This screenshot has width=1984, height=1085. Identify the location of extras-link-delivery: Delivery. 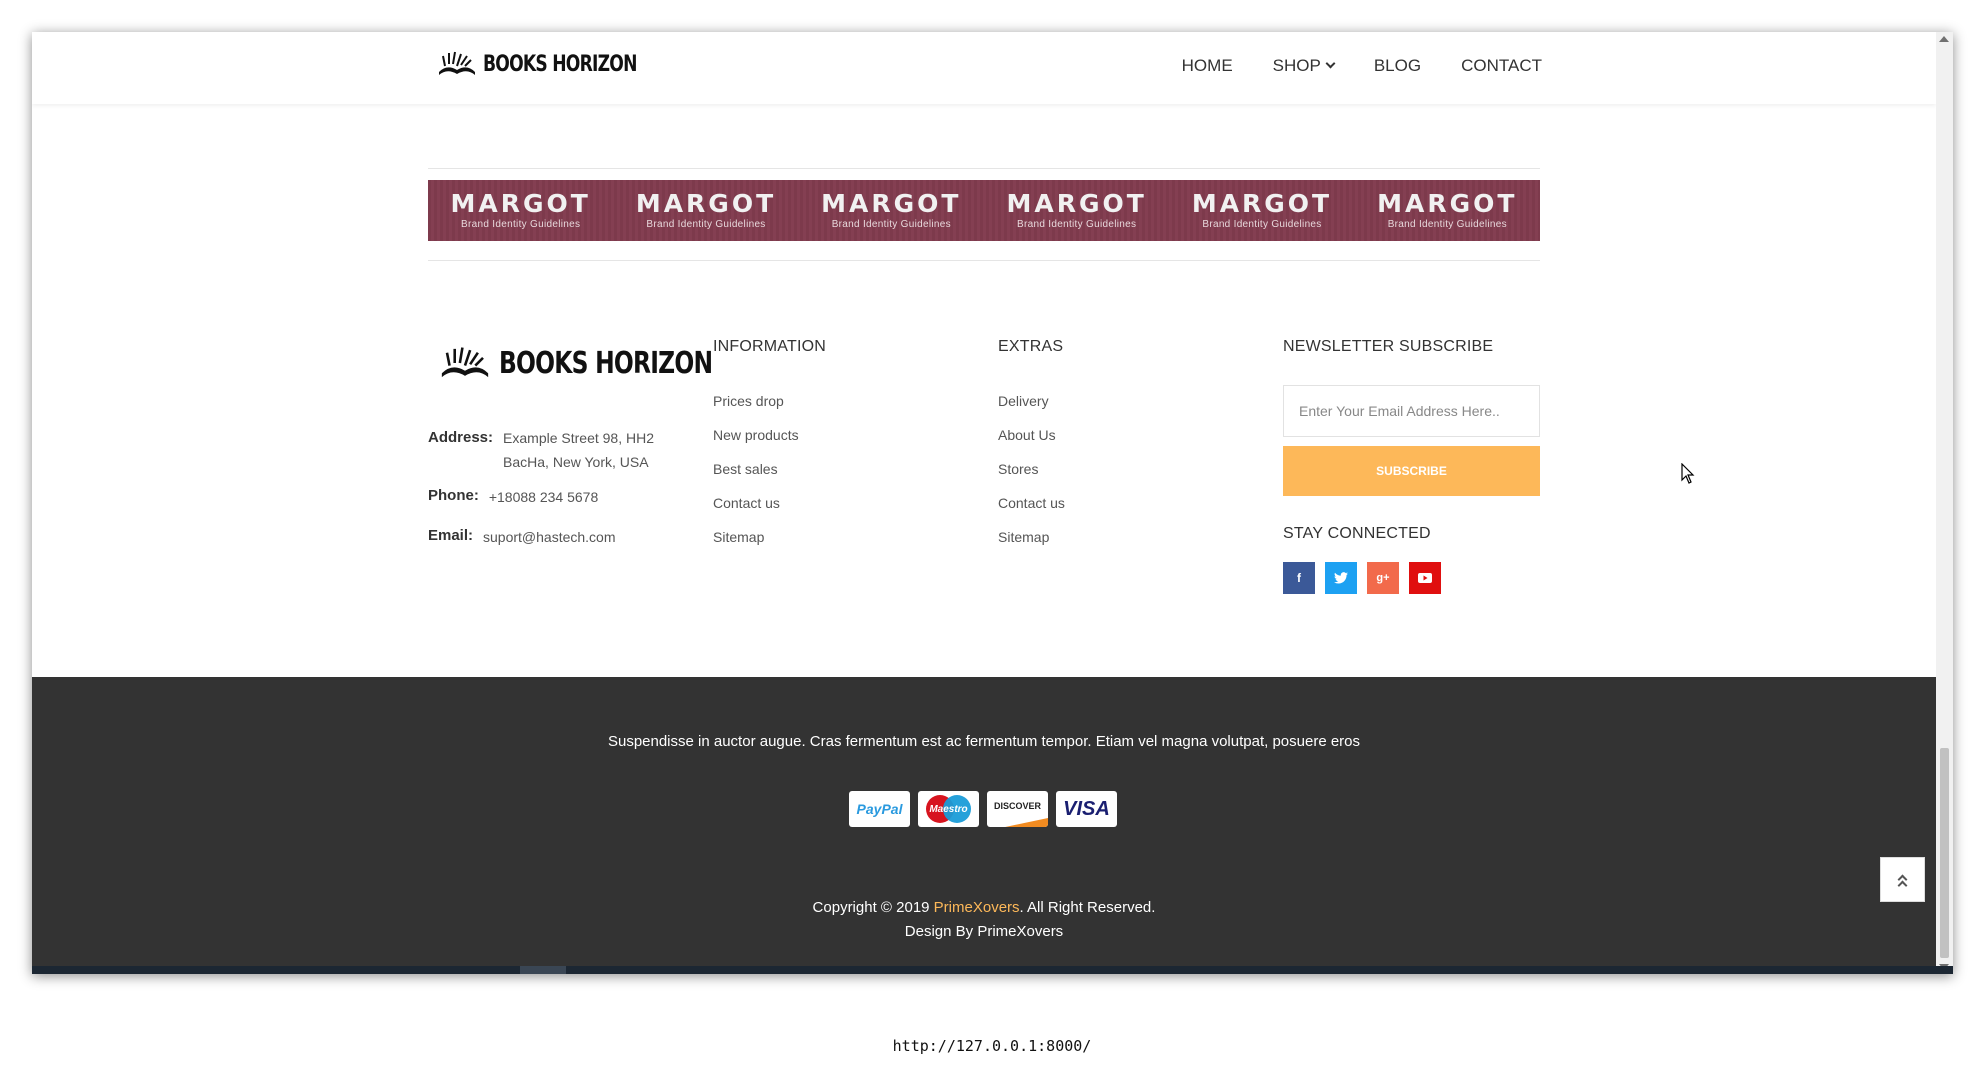
(1031, 408).